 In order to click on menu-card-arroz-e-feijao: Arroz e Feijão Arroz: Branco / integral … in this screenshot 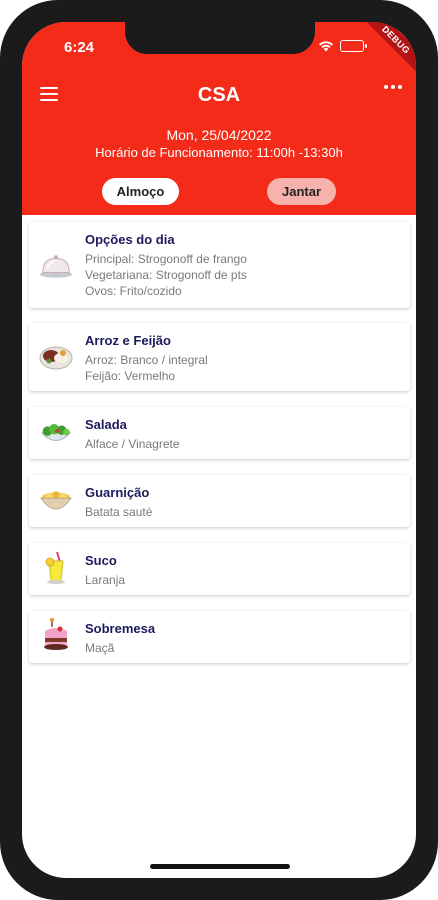, I will do `click(219, 357)`.